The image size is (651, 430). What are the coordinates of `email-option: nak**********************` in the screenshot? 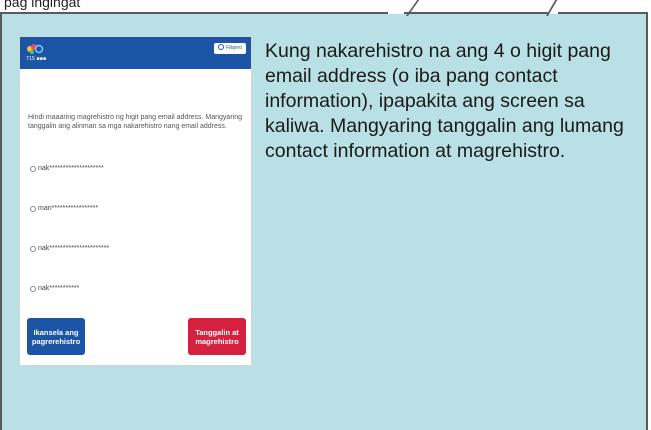 It's located at (69, 248).